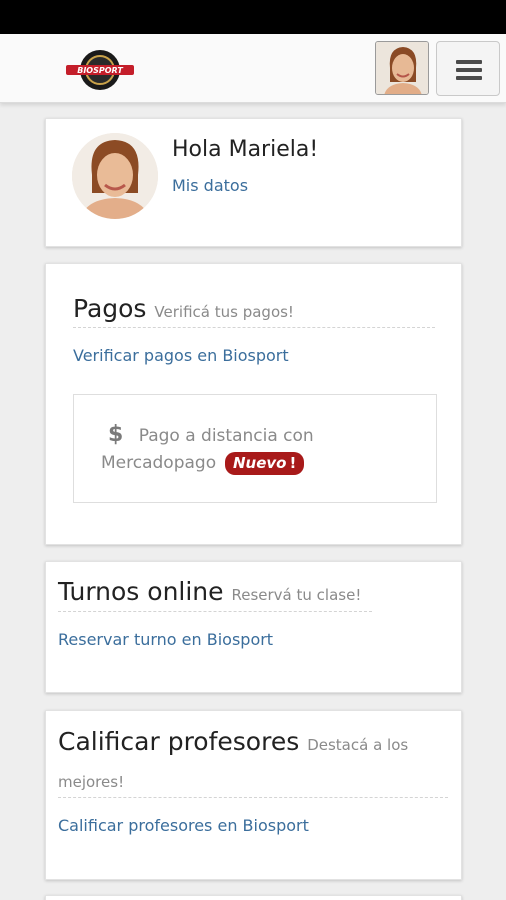  I want to click on next-card, so click(253, 897).